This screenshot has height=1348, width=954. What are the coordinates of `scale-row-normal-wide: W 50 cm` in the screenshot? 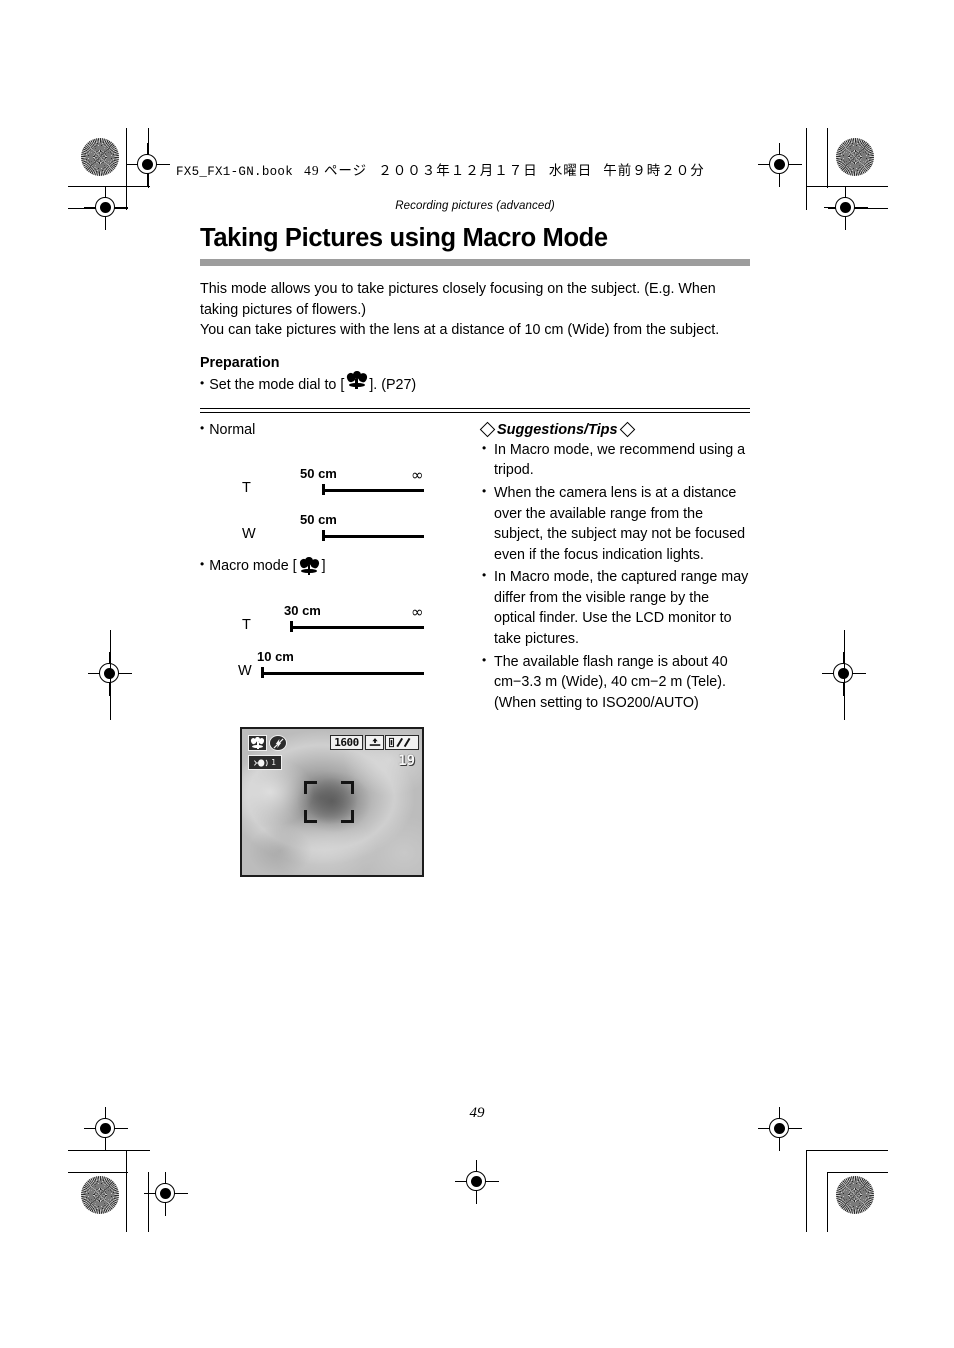 It's located at (341, 523).